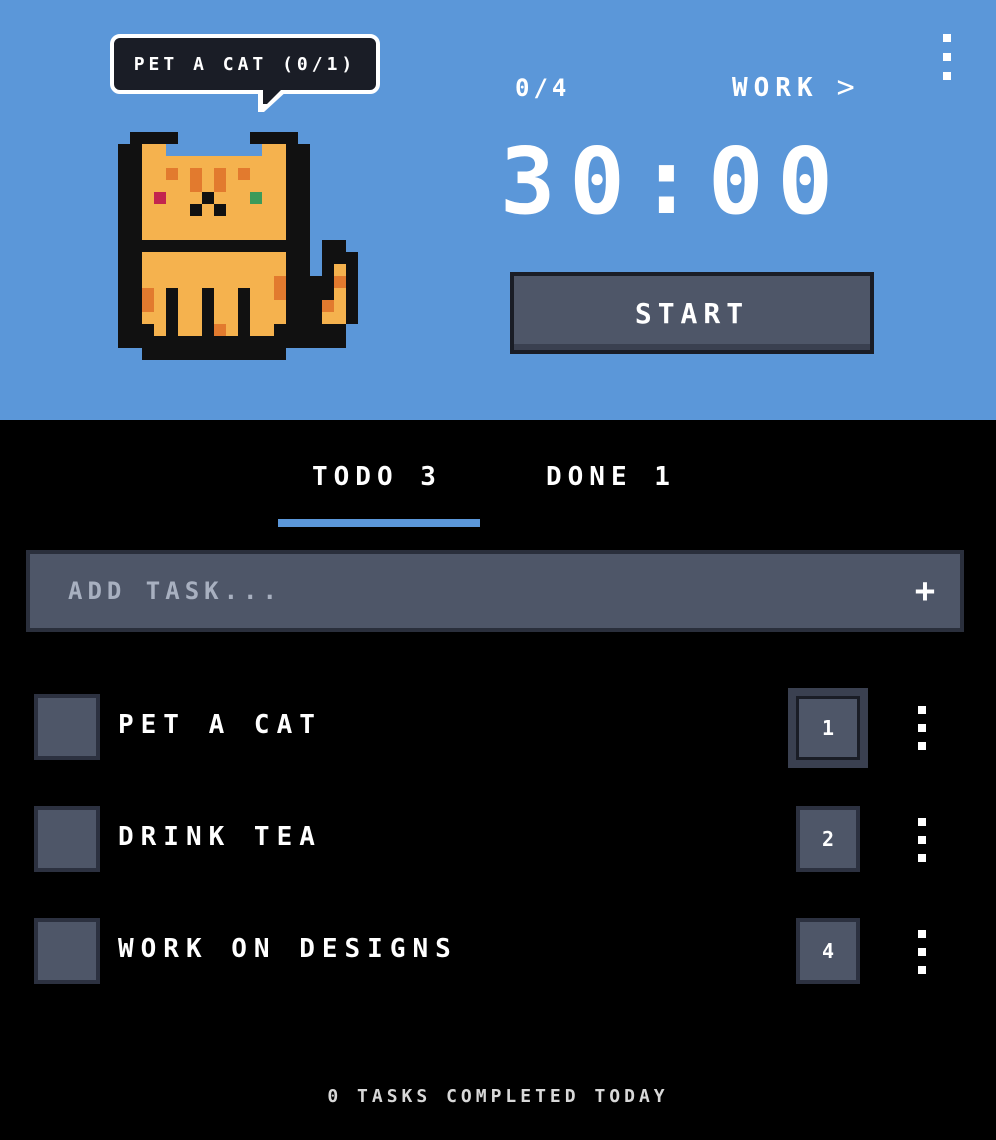  I want to click on speech-bubble-text: PET A CAT (0/1), so click(245, 64).